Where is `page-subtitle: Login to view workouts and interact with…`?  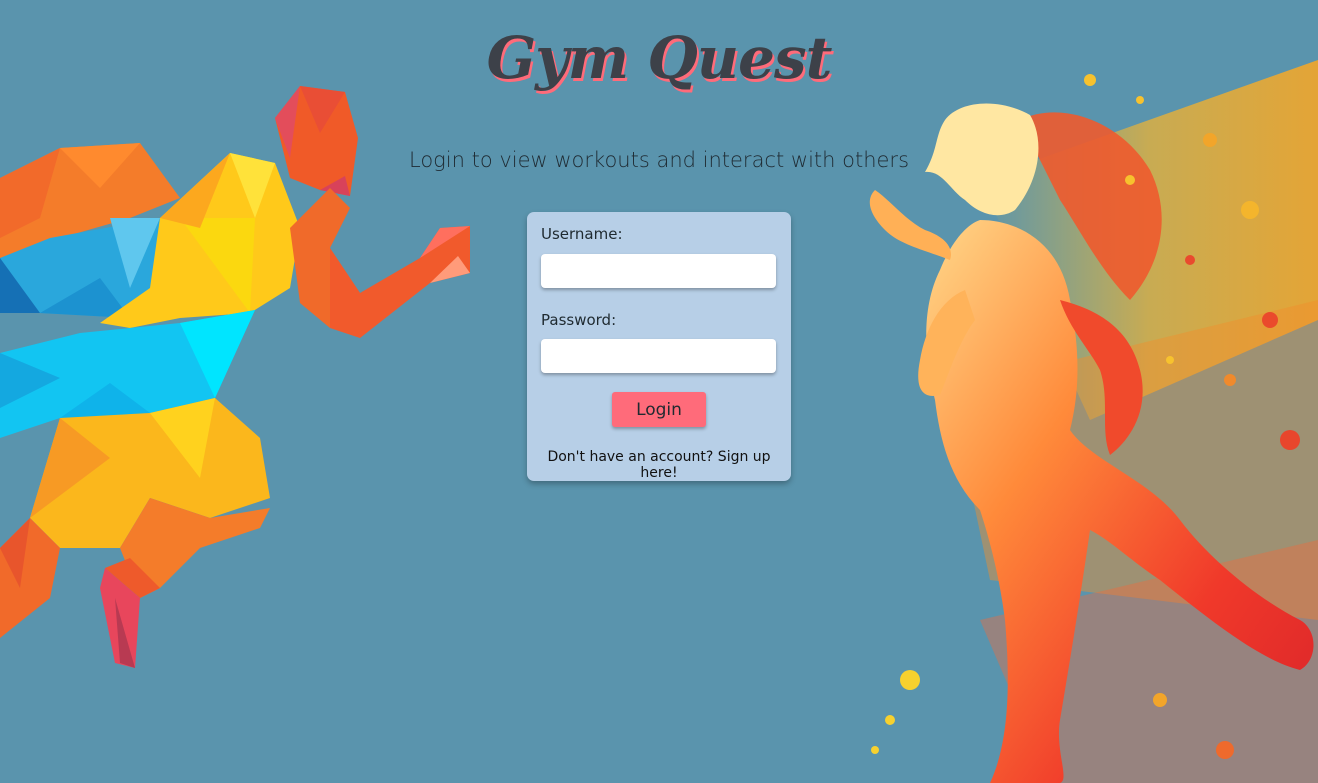
page-subtitle: Login to view workouts and interact with… is located at coordinates (659, 160).